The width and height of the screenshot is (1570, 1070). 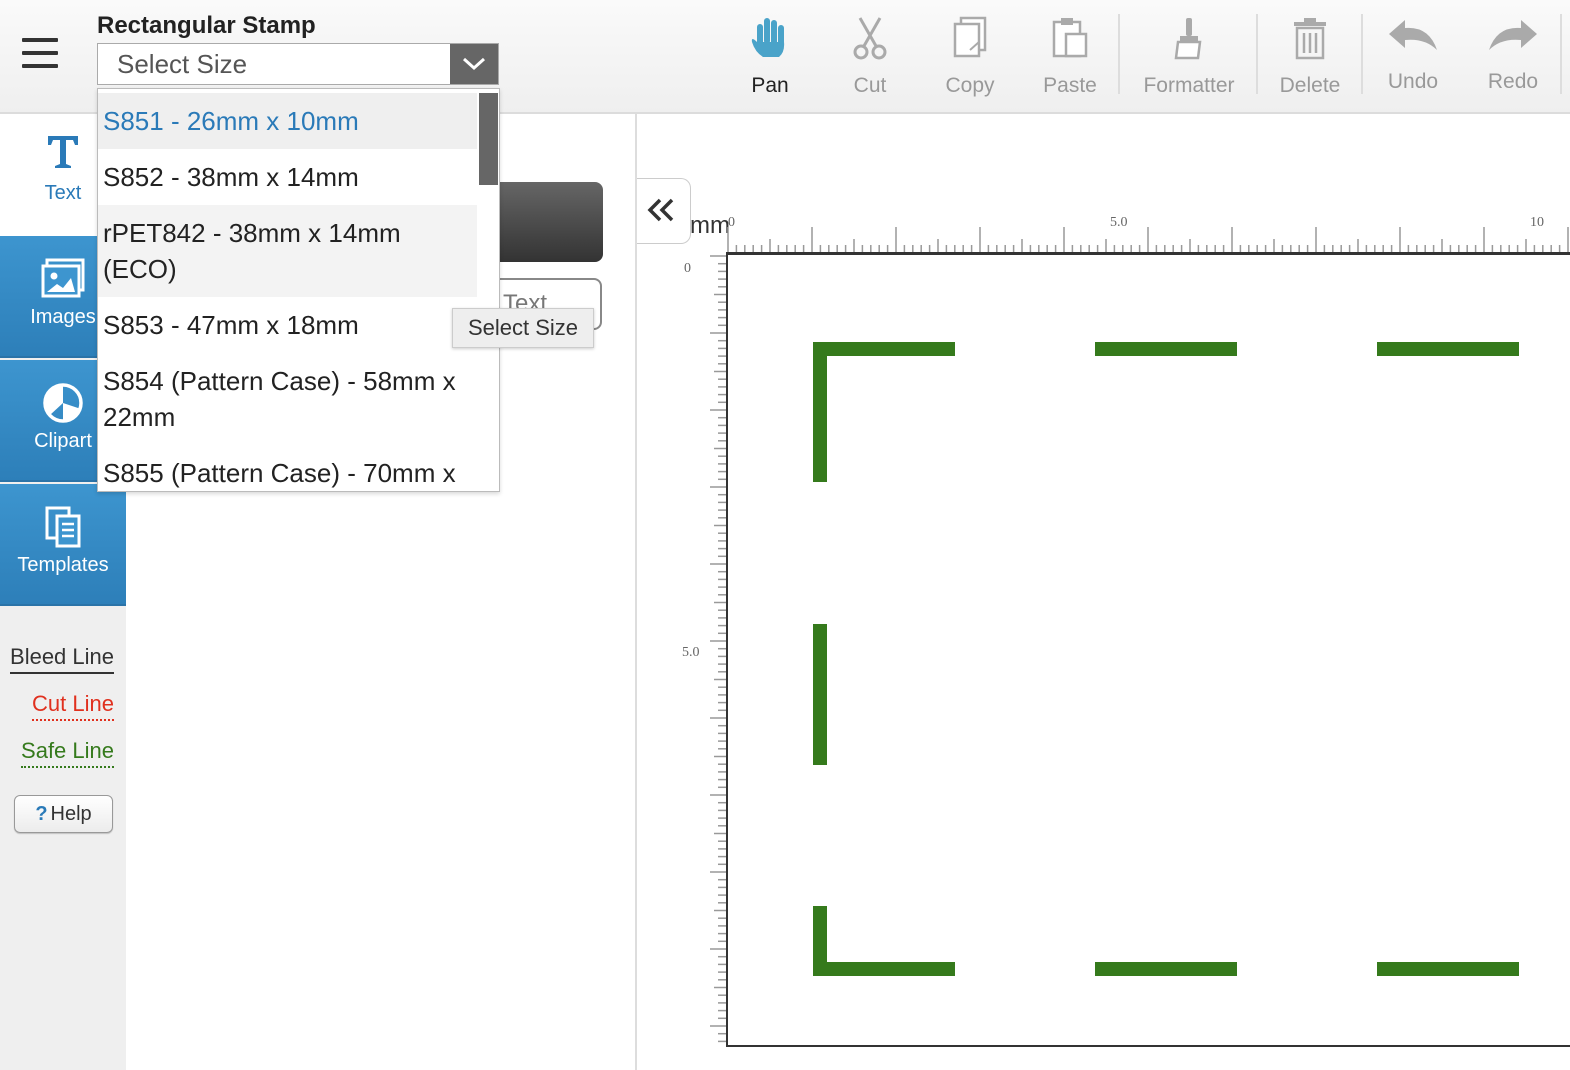 What do you see at coordinates (970, 85) in the screenshot?
I see `copy-label: Copy` at bounding box center [970, 85].